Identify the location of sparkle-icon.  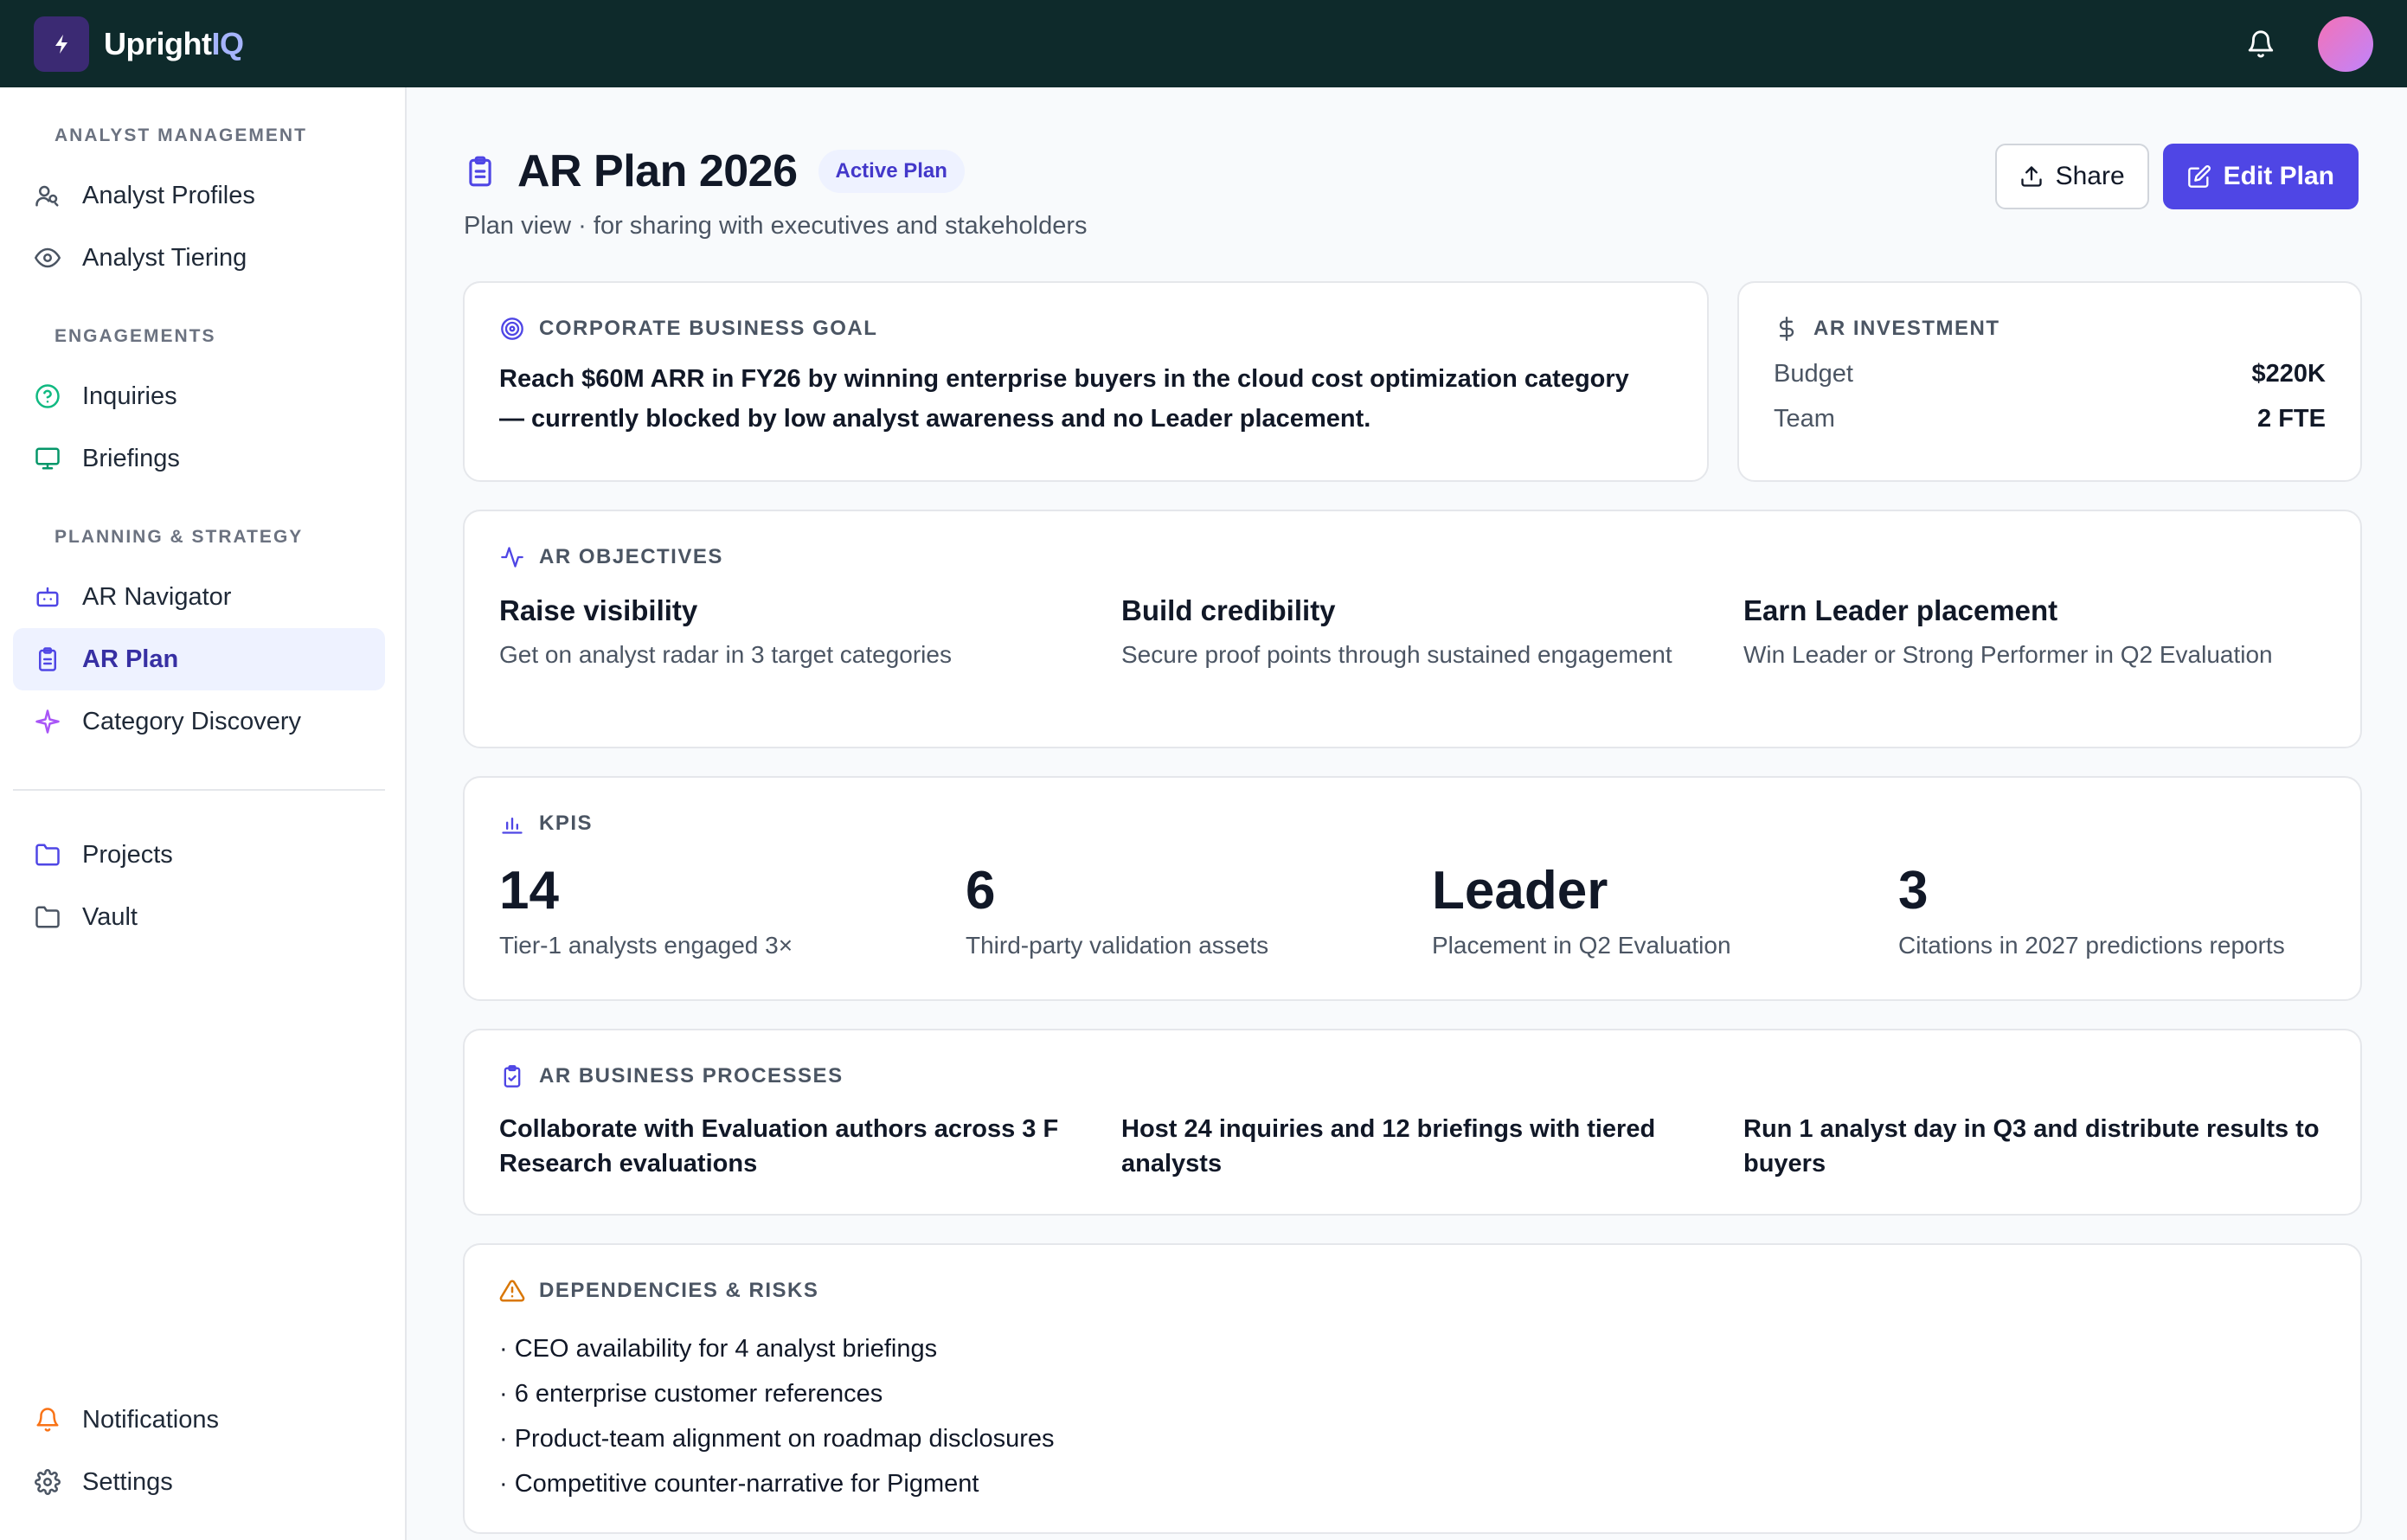
(47, 722).